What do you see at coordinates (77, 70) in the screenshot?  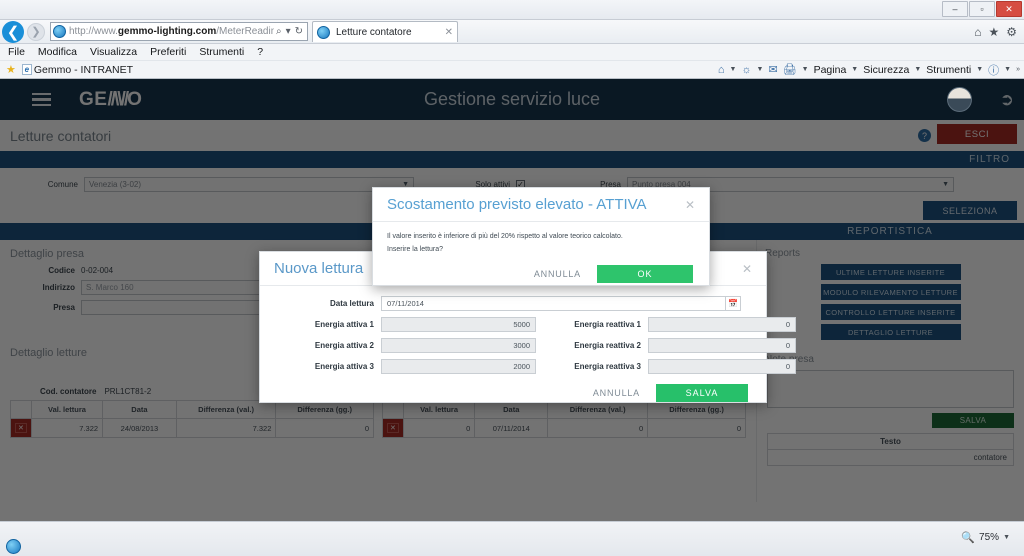 I see `favorite-gemmo-intranet: e Gemmo - INTRANET` at bounding box center [77, 70].